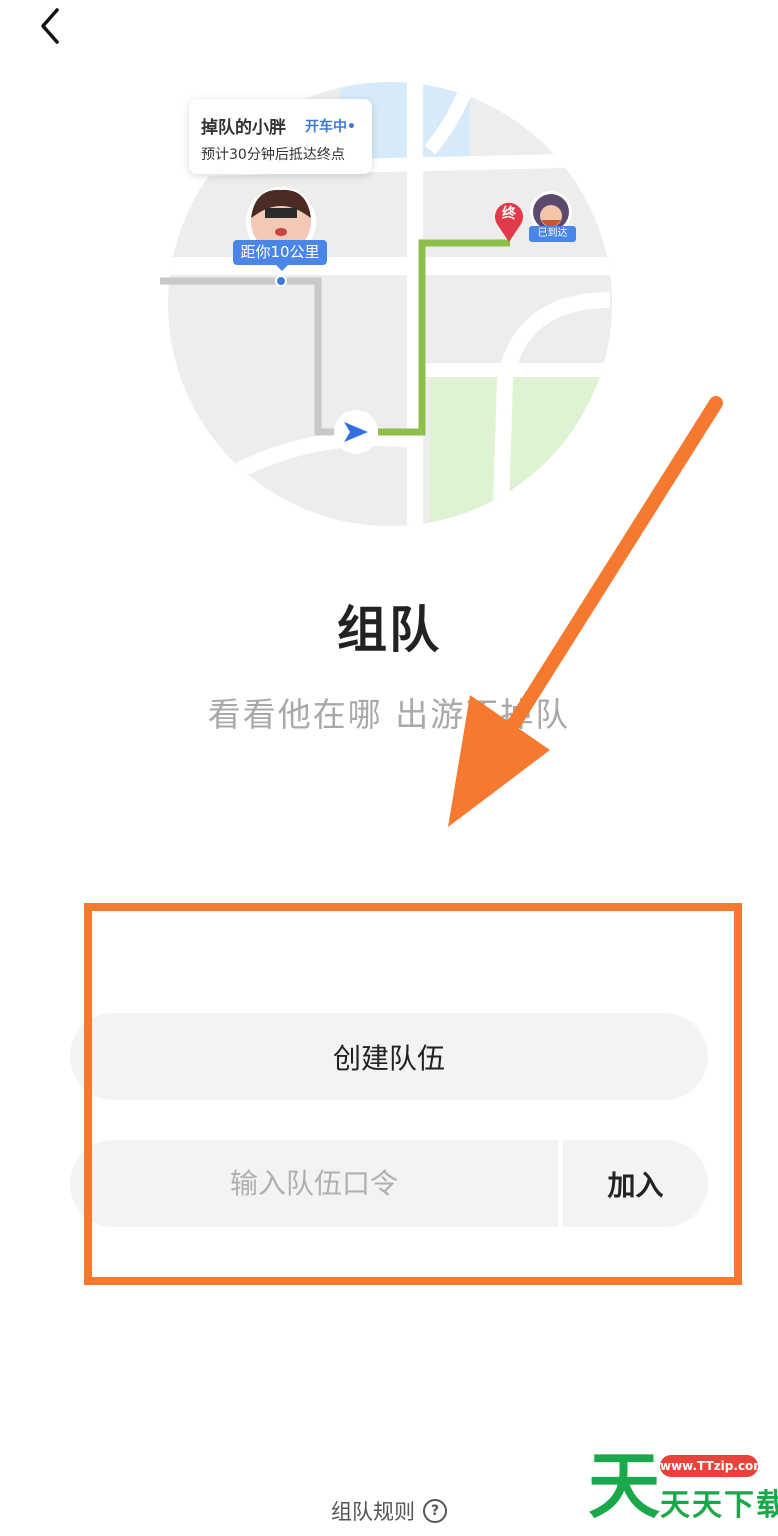 Image resolution: width=778 pixels, height=1536 pixels. I want to click on page-title: 组队, so click(389, 630).